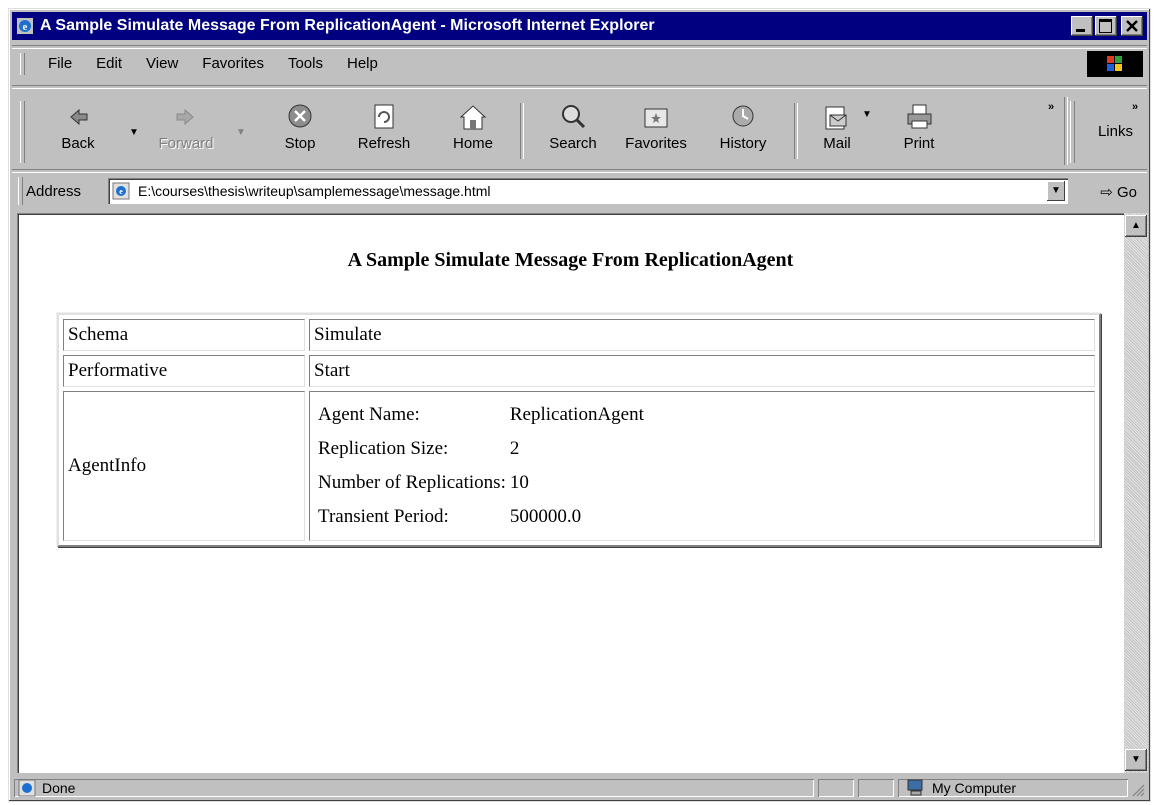  What do you see at coordinates (1135, 107) in the screenshot?
I see `links-overflow-chevron-icon: »` at bounding box center [1135, 107].